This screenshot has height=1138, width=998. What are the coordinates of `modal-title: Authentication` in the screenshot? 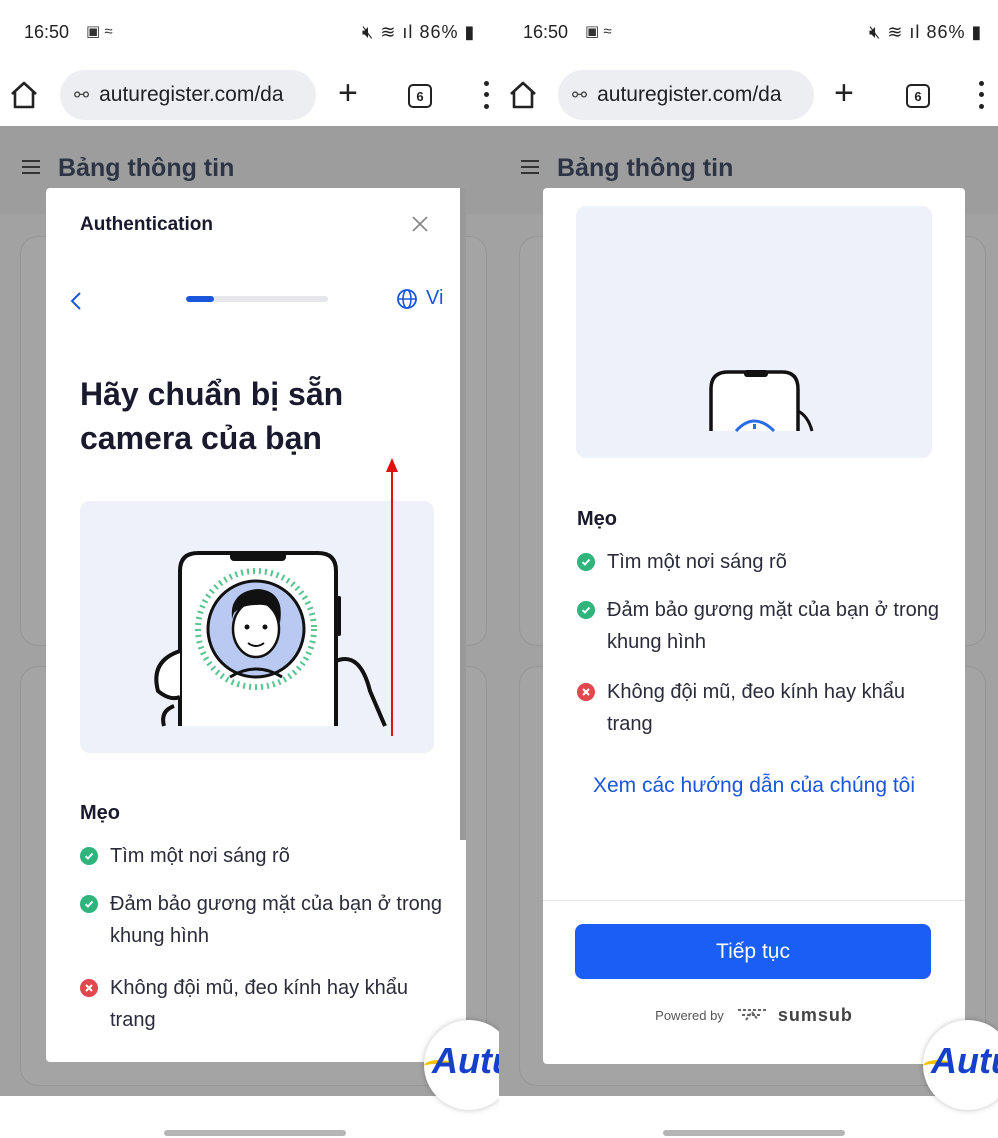 It's located at (146, 224).